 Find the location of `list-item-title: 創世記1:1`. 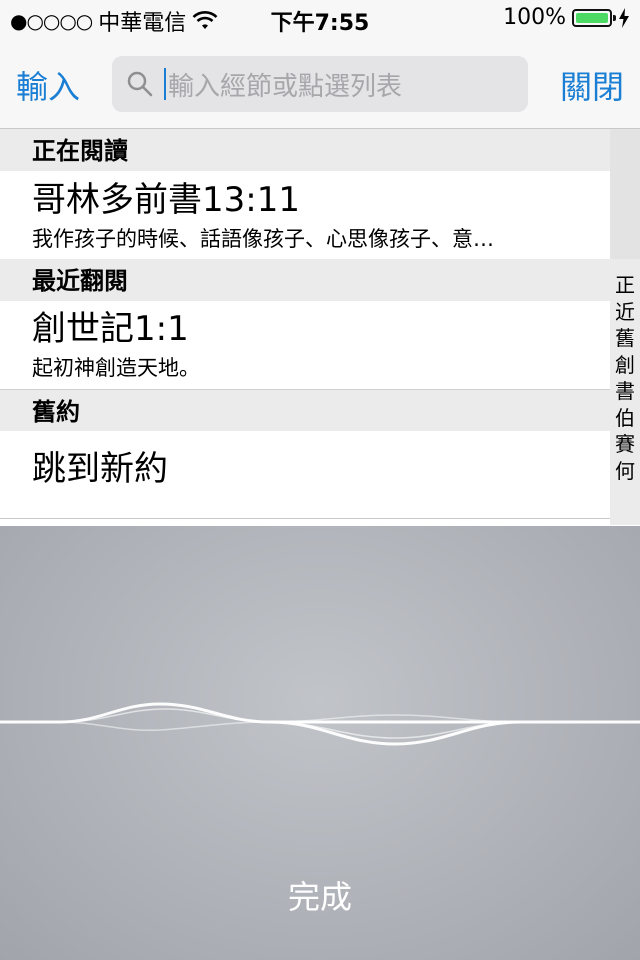

list-item-title: 創世記1:1 is located at coordinates (110, 329).